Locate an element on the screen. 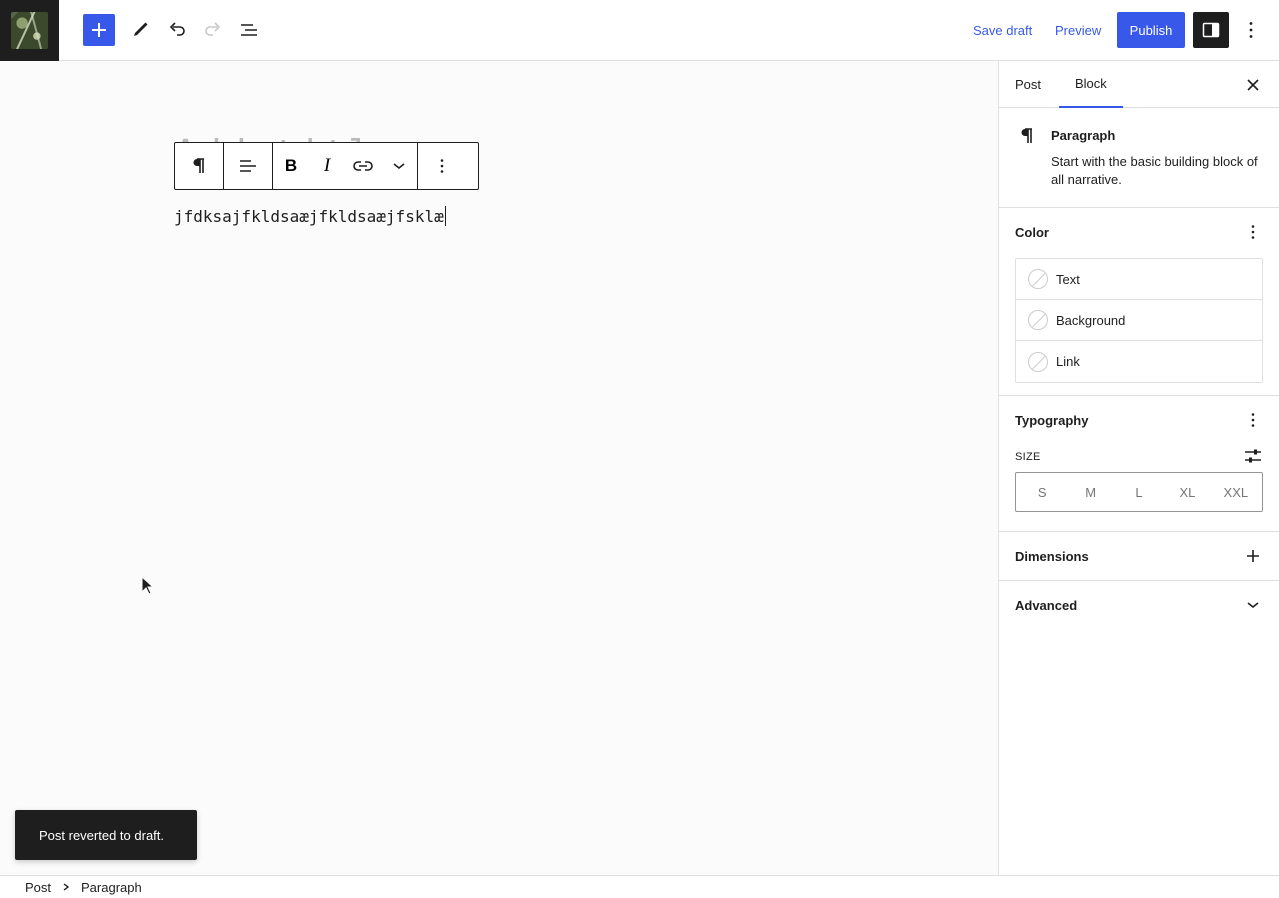 Image resolution: width=1279 pixels, height=898 pixels. bold-button: B is located at coordinates (291, 166).